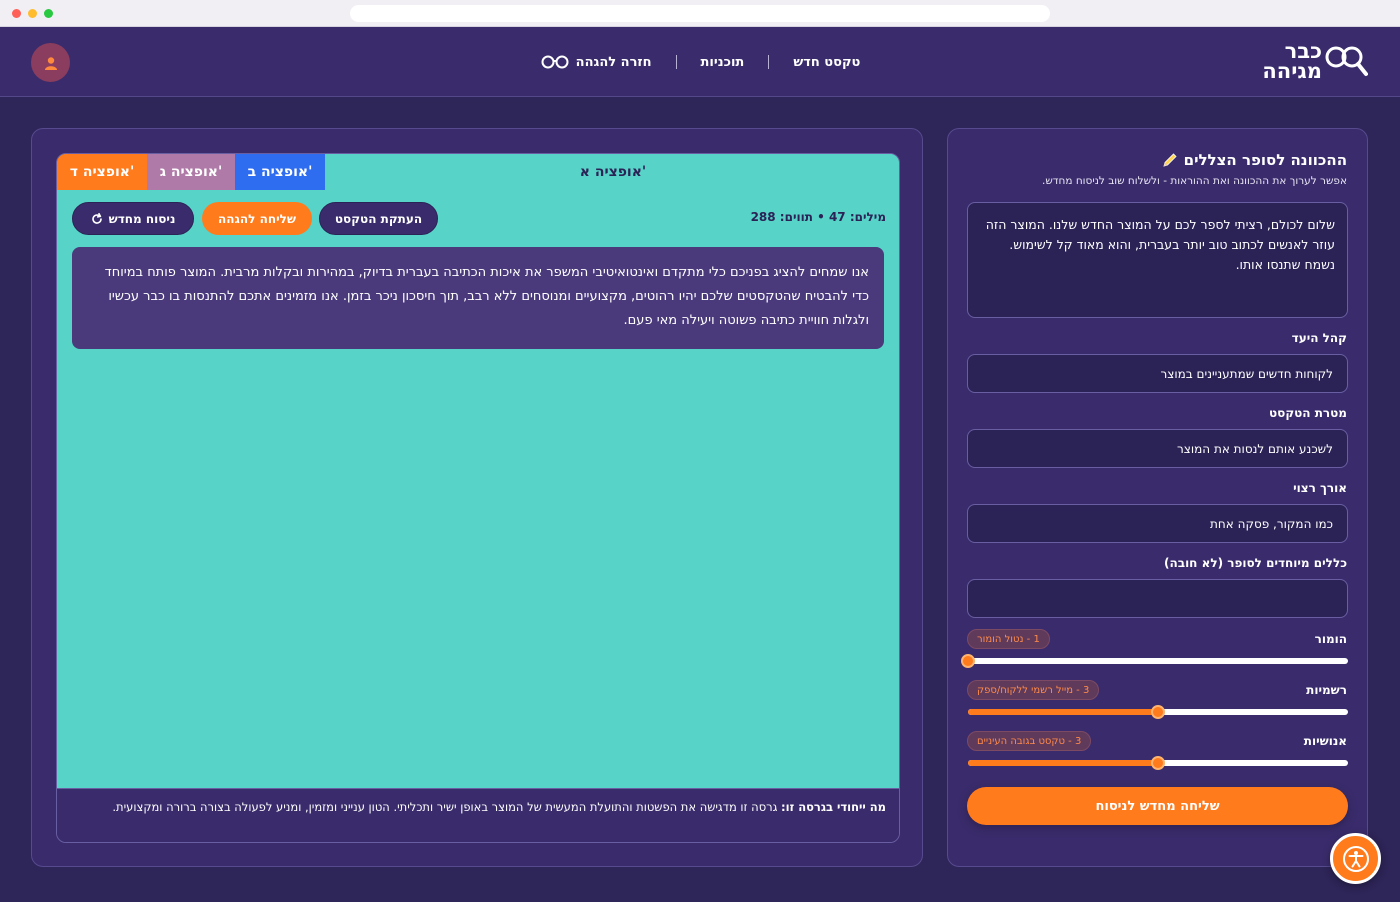 Image resolution: width=1400 pixels, height=902 pixels. I want to click on top-navigation: כבר מגיהה טקסט חדש תוכניות חזרה להגהה, so click(700, 62).